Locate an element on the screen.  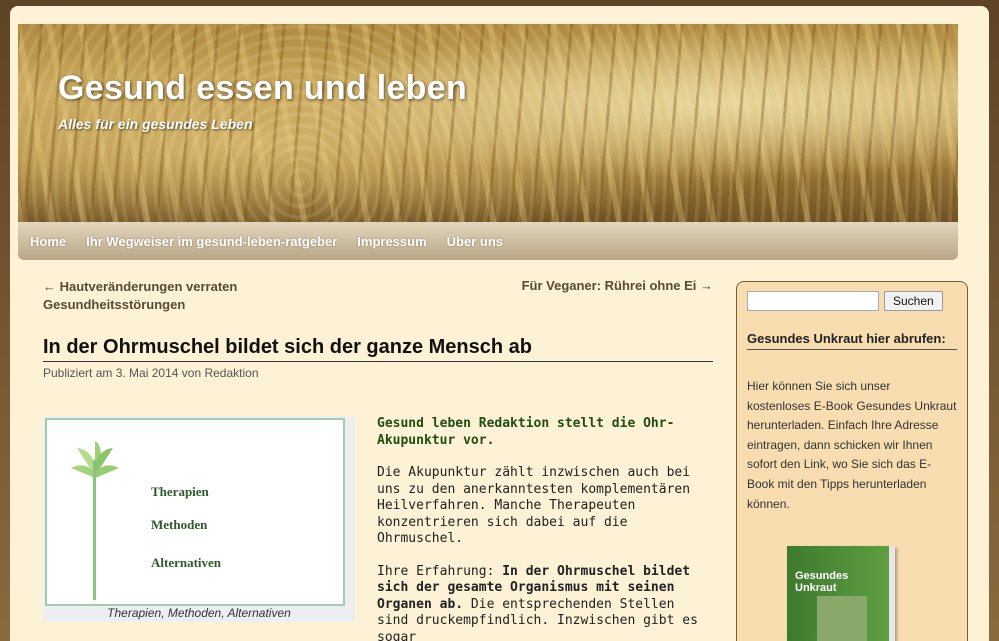
leaf-stem is located at coordinates (94, 530).